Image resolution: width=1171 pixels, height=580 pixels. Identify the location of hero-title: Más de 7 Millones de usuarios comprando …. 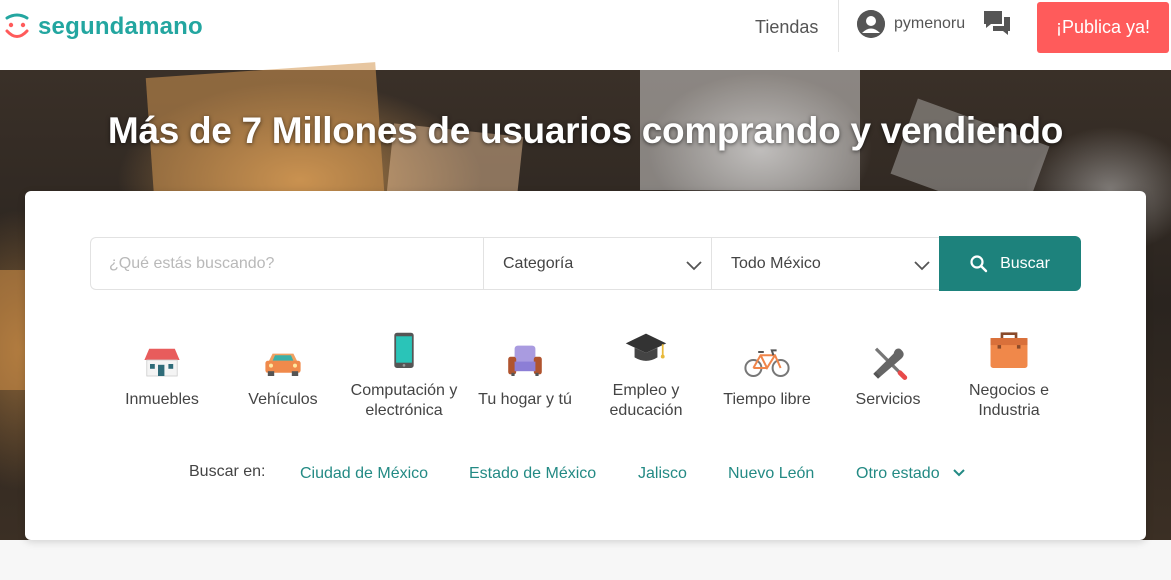
(585, 130).